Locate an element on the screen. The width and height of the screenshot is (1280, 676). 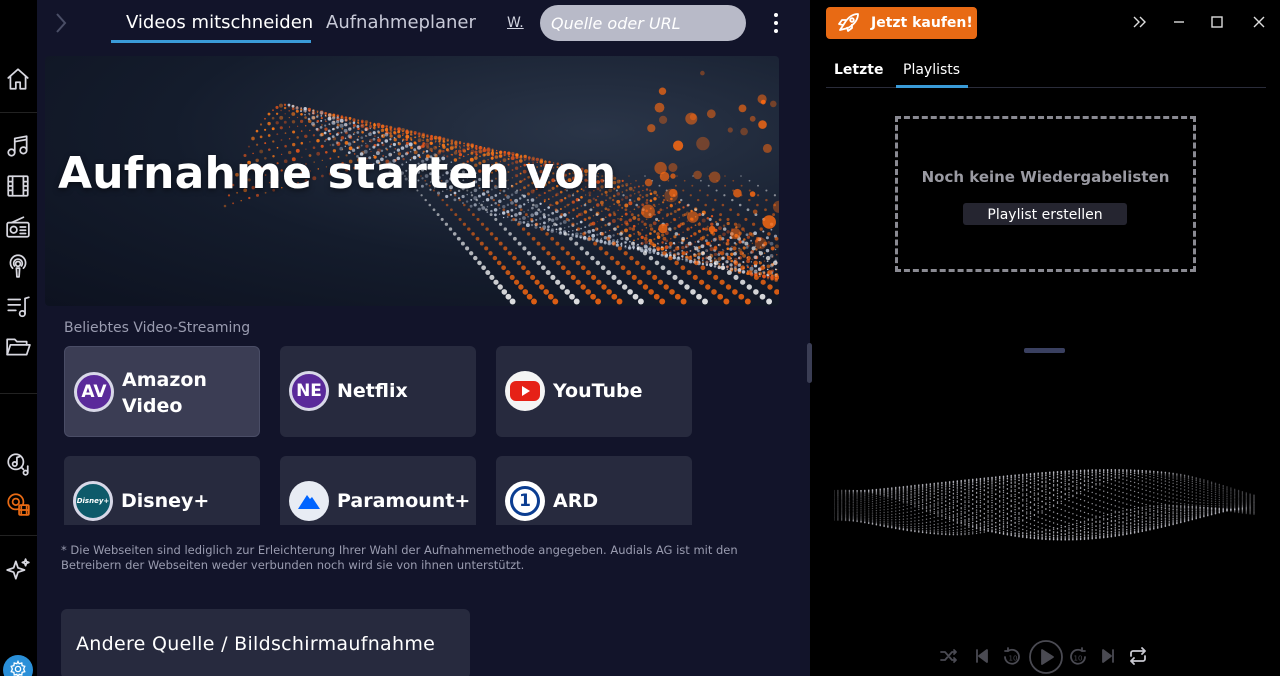
create-playlist-button: Playlist erstellen is located at coordinates (1045, 214).